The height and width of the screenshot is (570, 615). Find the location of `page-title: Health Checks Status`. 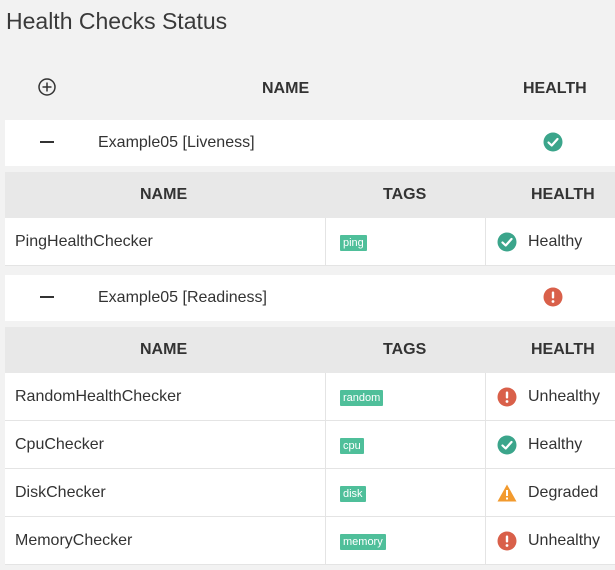

page-title: Health Checks Status is located at coordinates (117, 21).